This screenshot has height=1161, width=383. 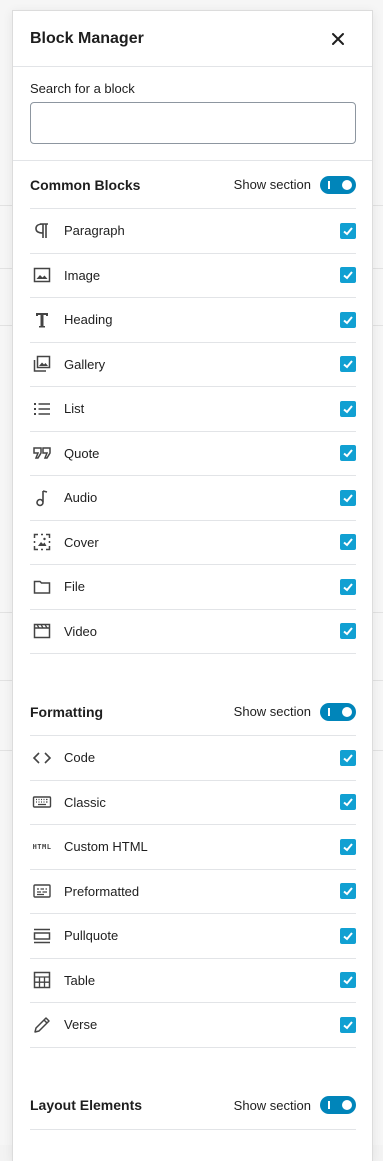 I want to click on html-icon: HTML, so click(x=42, y=847).